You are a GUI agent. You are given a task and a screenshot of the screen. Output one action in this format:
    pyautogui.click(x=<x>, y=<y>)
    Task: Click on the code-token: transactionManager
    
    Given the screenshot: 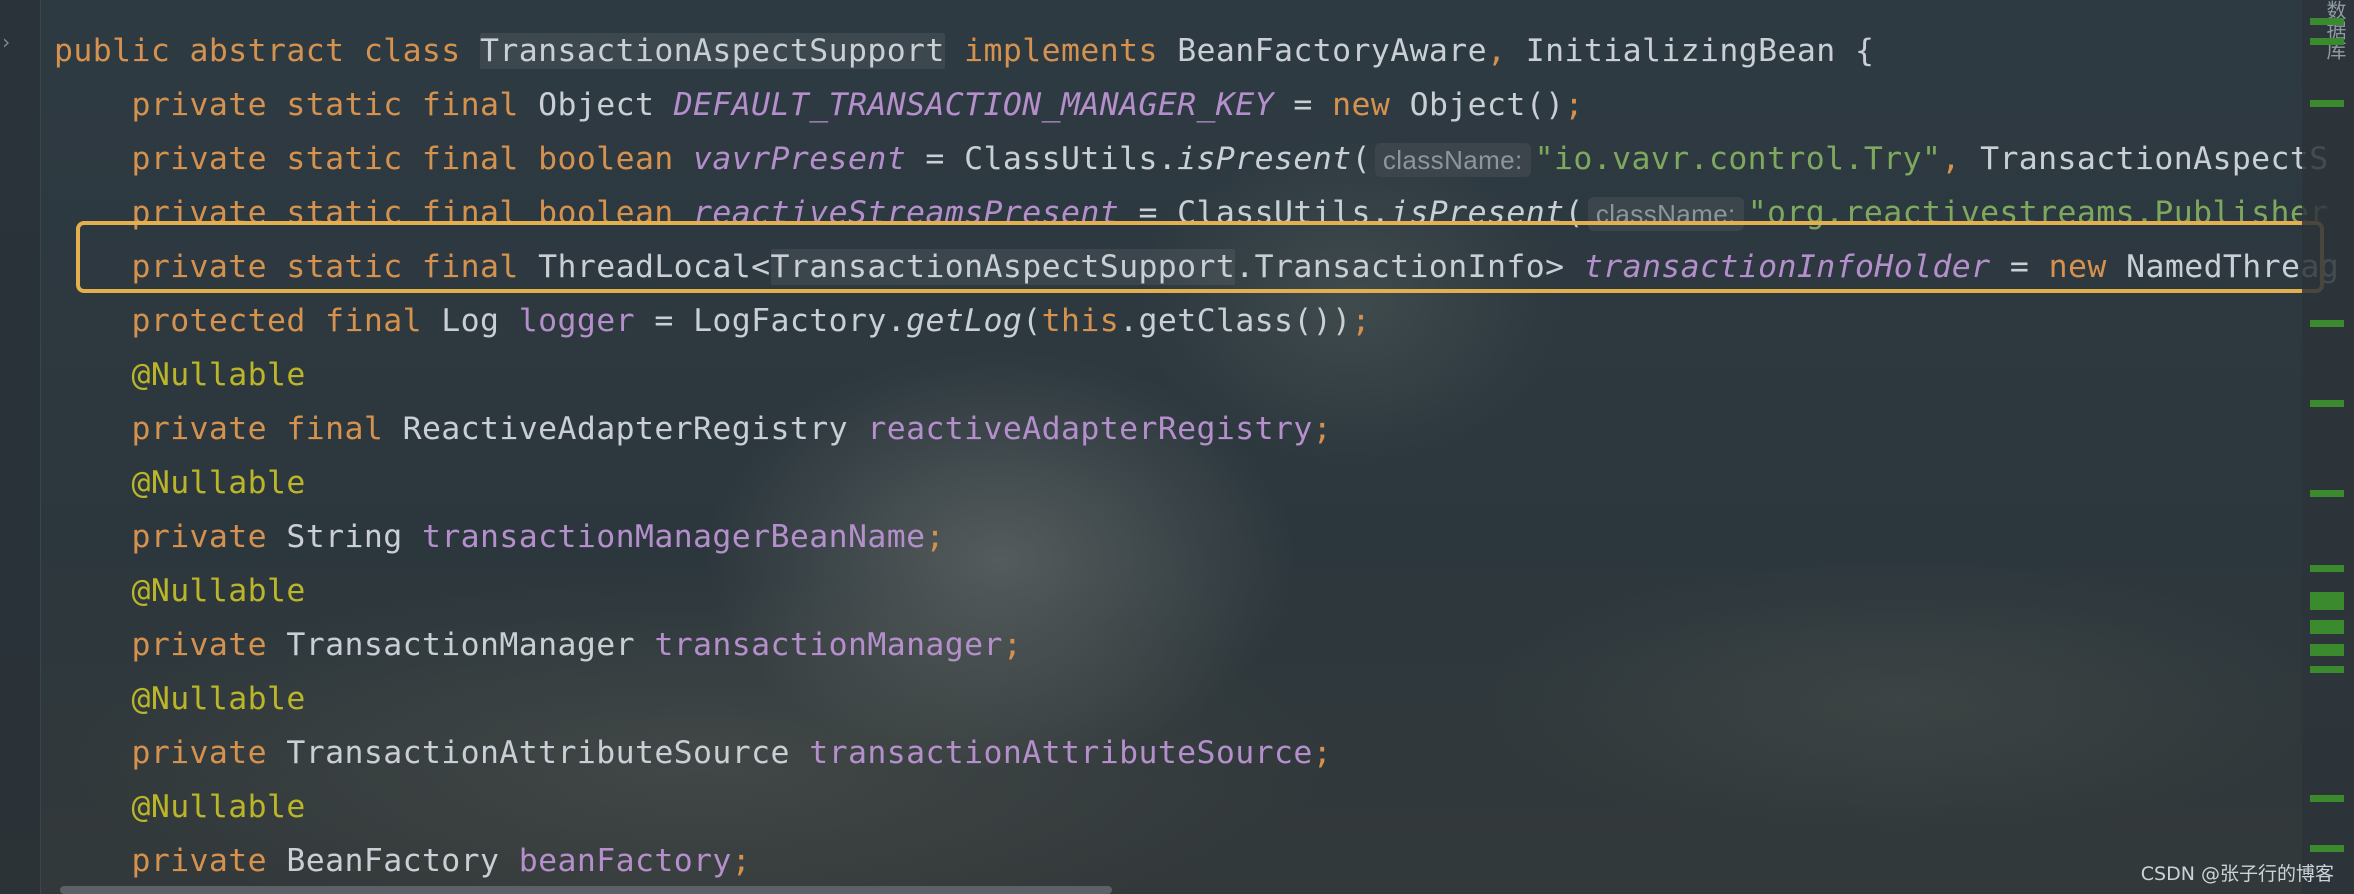 What is the action you would take?
    pyautogui.click(x=828, y=645)
    